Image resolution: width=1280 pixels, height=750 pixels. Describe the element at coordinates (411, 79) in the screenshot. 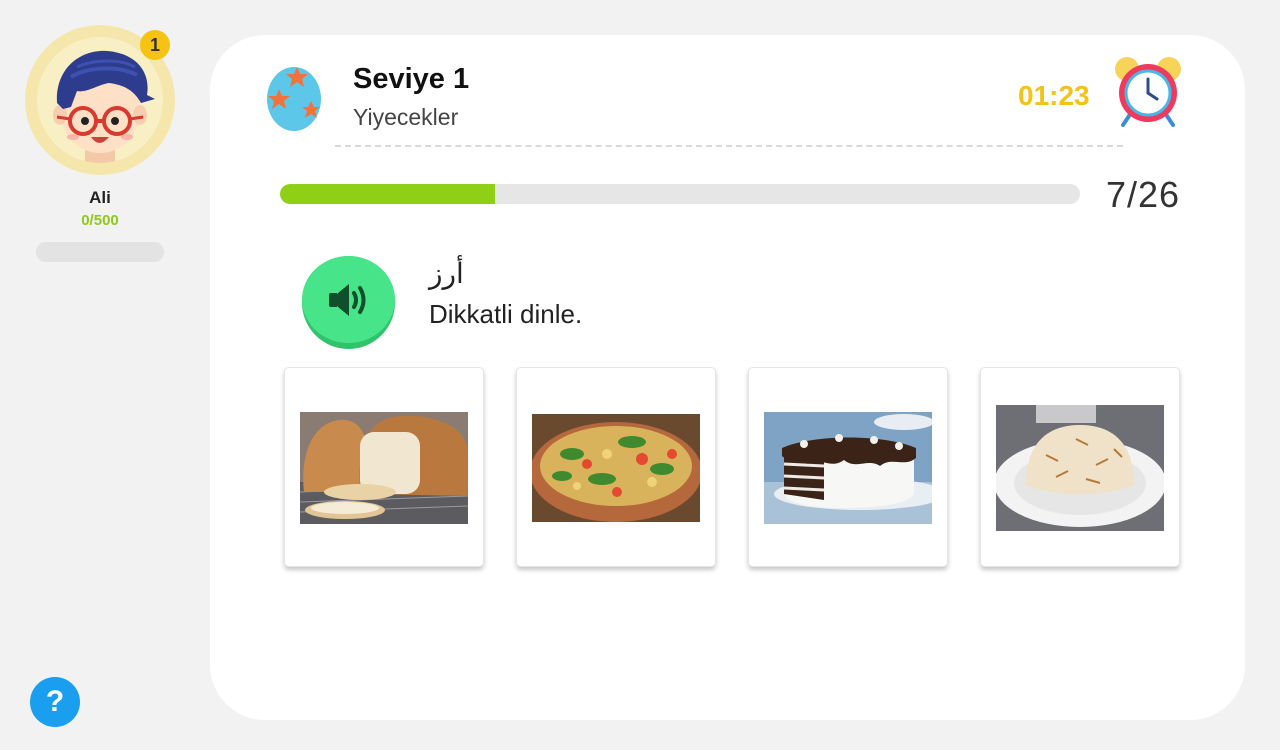

I see `level-title: Seviye 1` at that location.